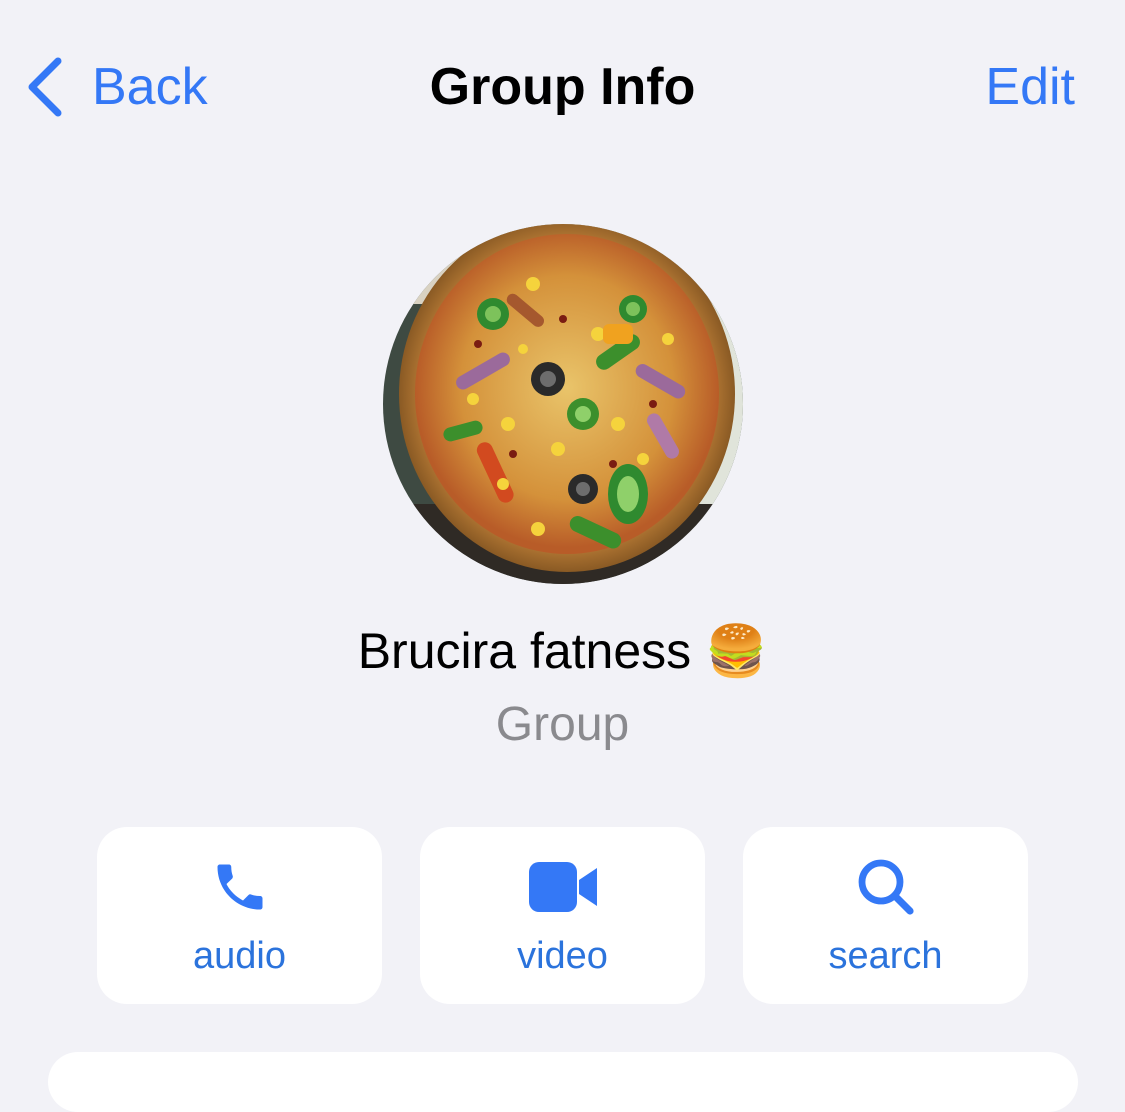 The height and width of the screenshot is (1112, 1125). Describe the element at coordinates (1030, 87) in the screenshot. I see `edit-button: Edit` at that location.